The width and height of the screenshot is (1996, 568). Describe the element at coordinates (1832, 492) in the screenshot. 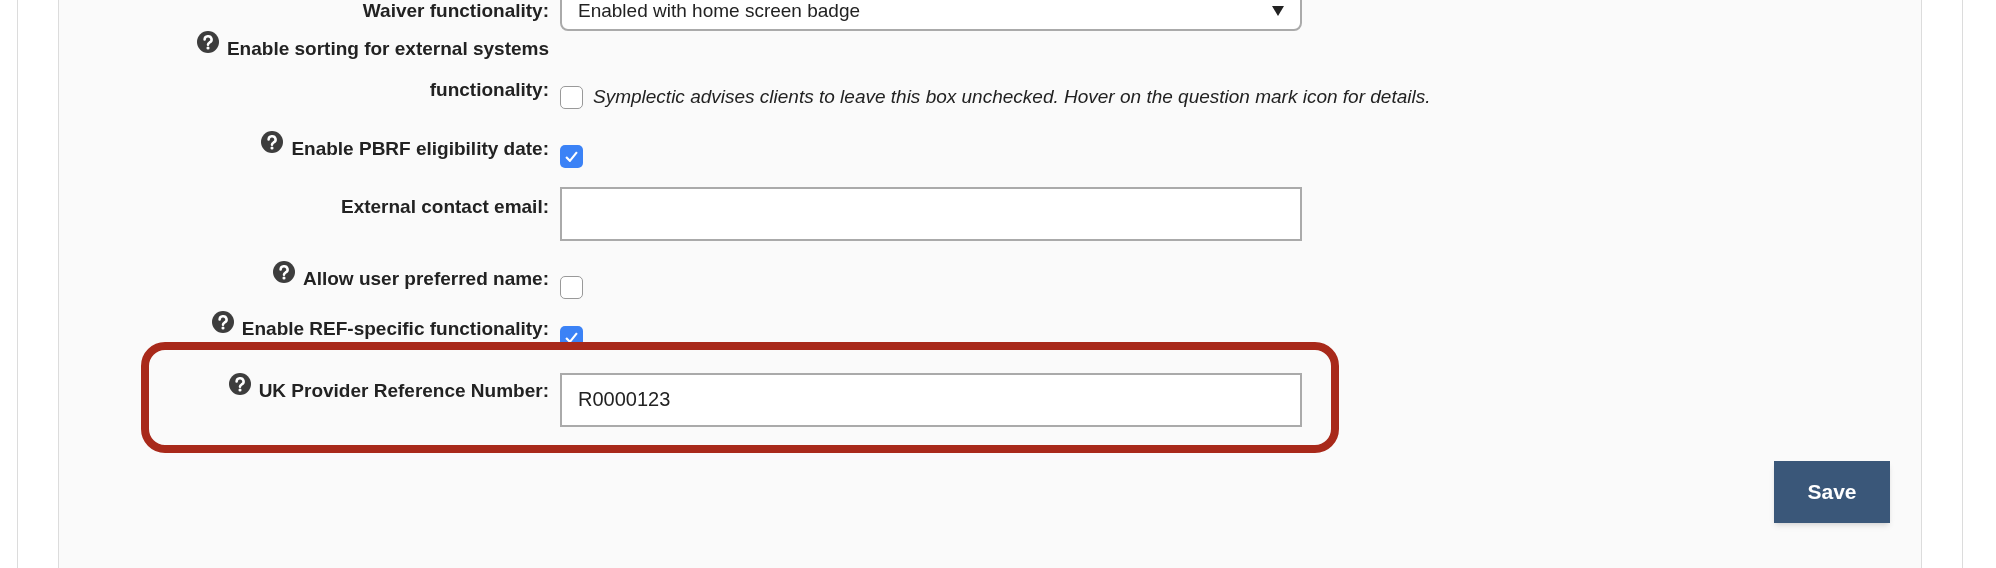

I see `save-button: Save` at that location.